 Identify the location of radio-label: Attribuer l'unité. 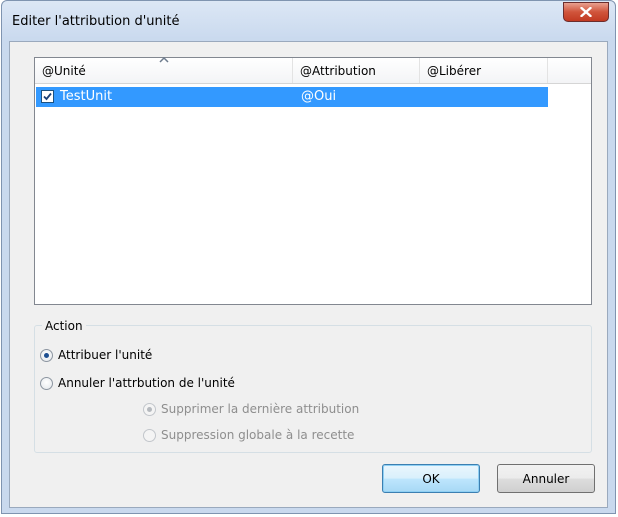
(105, 355).